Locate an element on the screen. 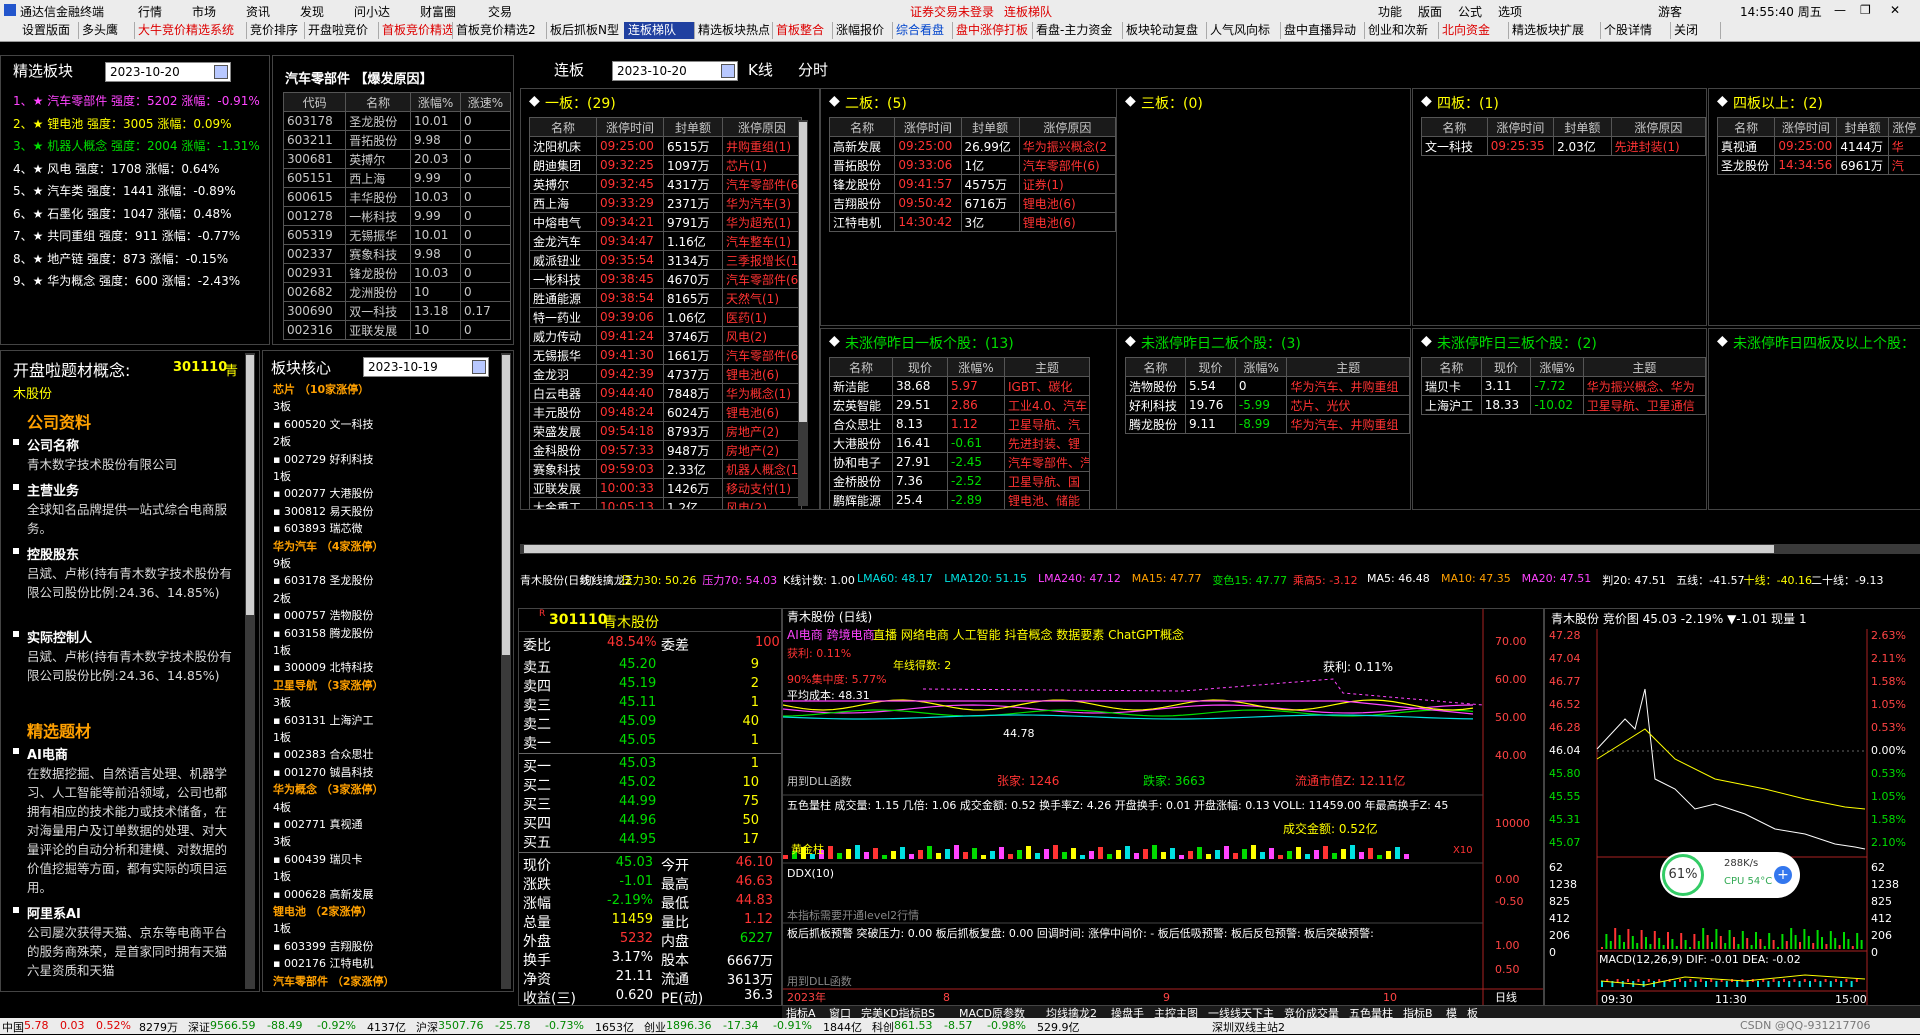 The height and width of the screenshot is (1035, 1920). ladder-col-header: 主题 is located at coordinates (1047, 367).